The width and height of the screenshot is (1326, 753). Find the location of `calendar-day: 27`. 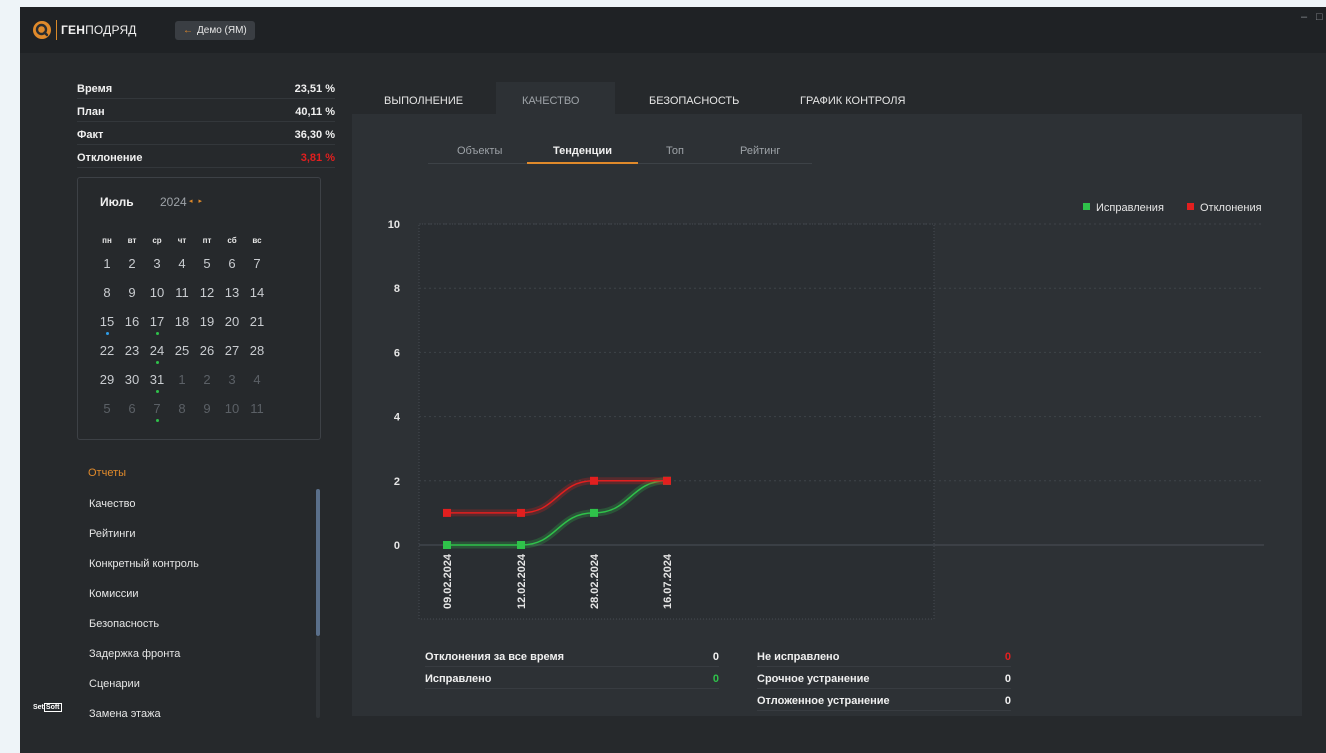

calendar-day: 27 is located at coordinates (232, 350).